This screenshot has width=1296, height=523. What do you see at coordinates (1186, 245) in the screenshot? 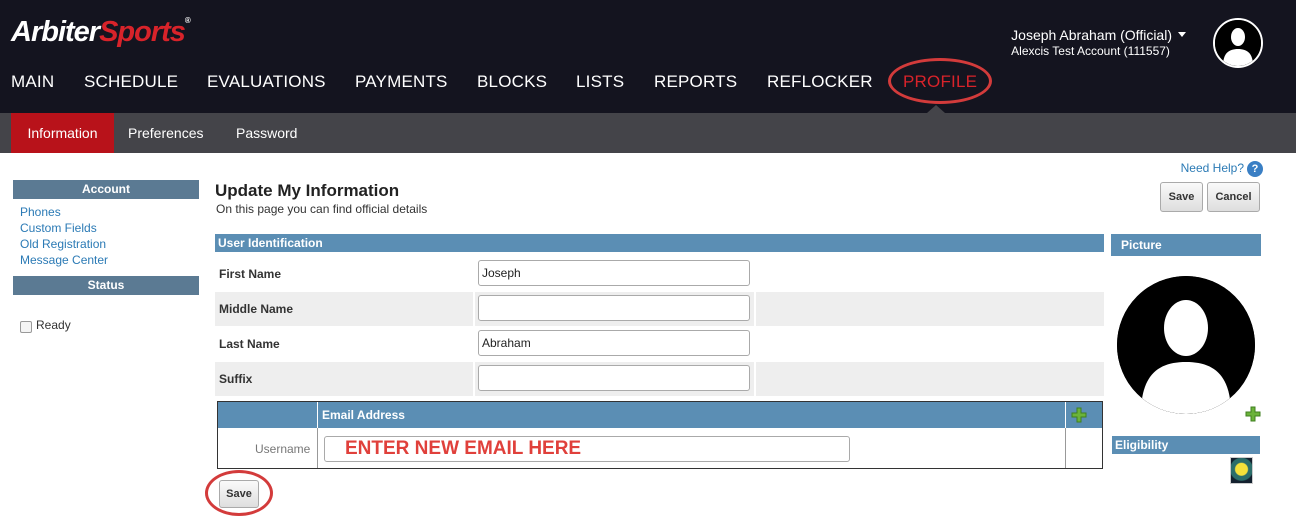
I see `picture-heading: Picture` at bounding box center [1186, 245].